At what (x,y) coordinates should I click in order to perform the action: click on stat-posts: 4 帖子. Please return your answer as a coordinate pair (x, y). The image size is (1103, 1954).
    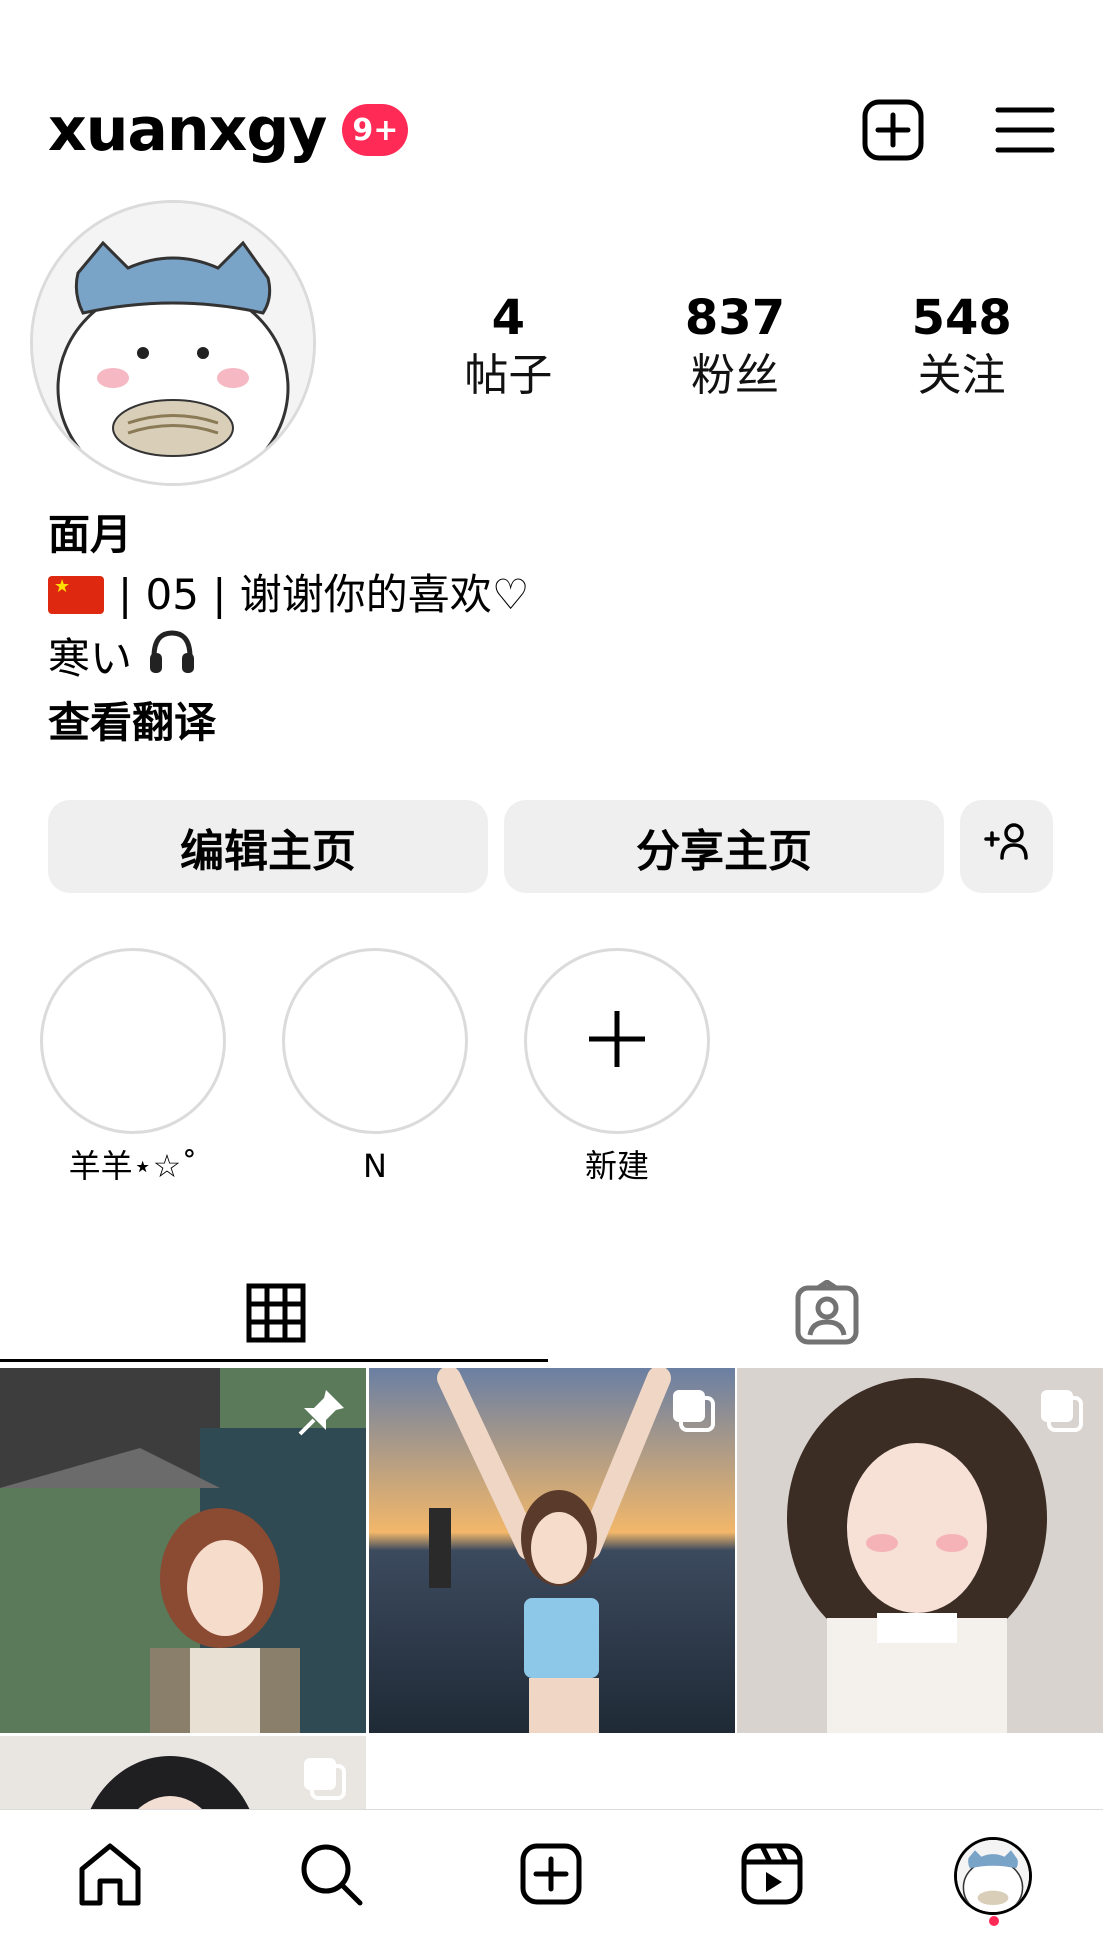
    Looking at the image, I should click on (508, 348).